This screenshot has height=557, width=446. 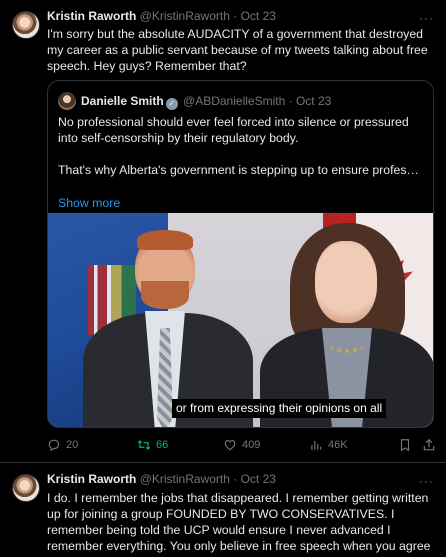 What do you see at coordinates (230, 445) in the screenshot?
I see `heart-icon` at bounding box center [230, 445].